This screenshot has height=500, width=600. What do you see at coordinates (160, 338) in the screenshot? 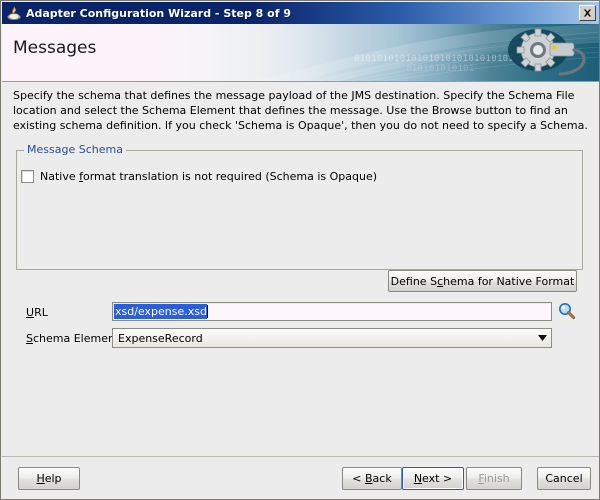
I see `schema-element-value: ExpenseRecord` at bounding box center [160, 338].